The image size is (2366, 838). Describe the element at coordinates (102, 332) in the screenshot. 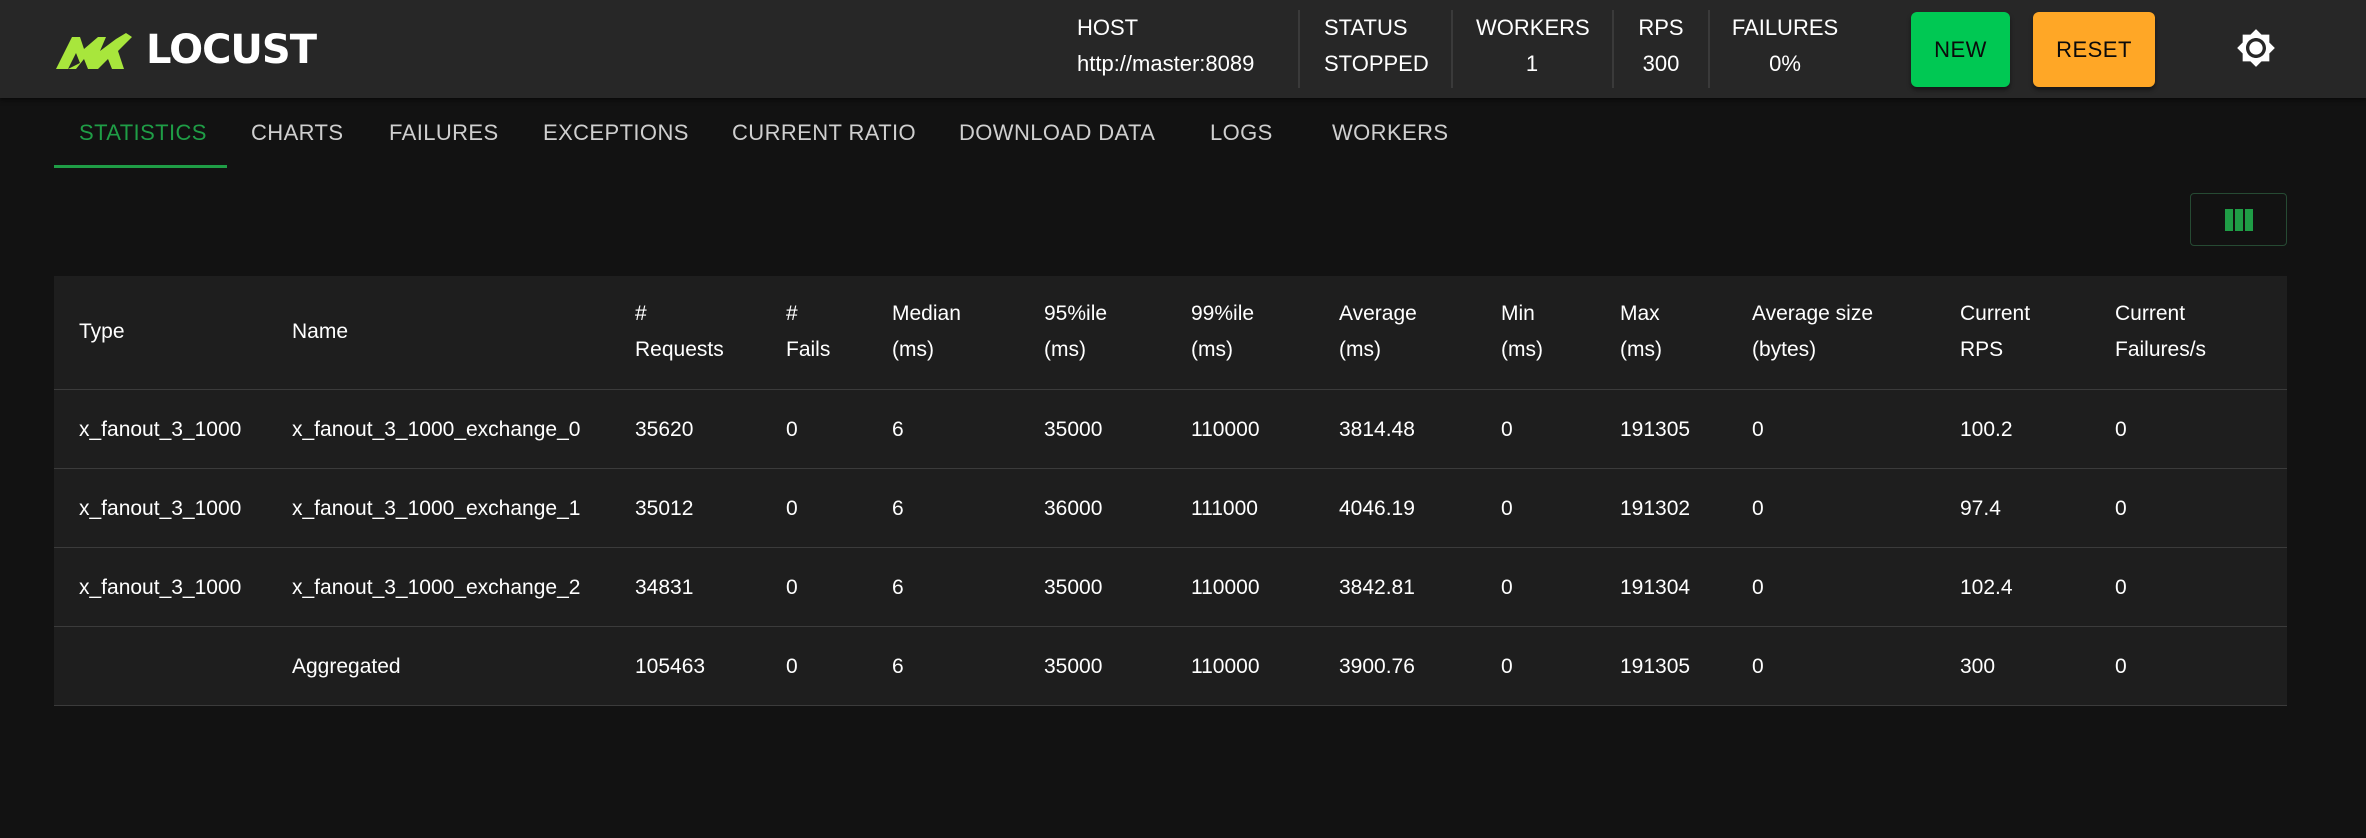

I see `col-type: Type` at that location.